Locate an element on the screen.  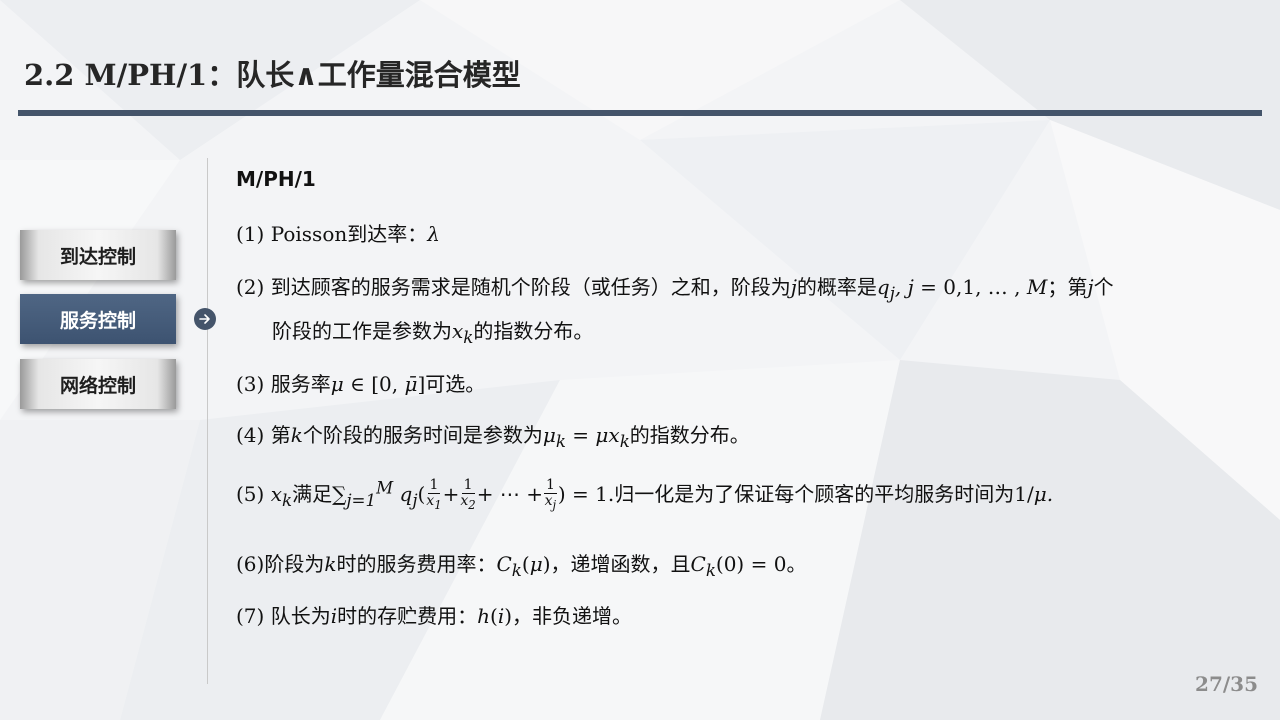
list-item-6: (6)阶段为k时的服务费用率：Ck(μ)，递增函数，且Ck(0) = 0。 is located at coordinates (521, 564).